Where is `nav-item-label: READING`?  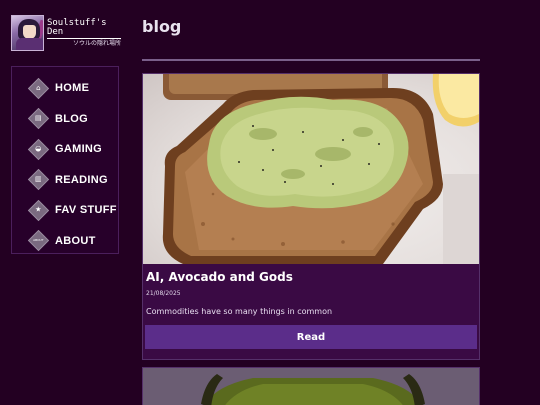
nav-item-label: READING is located at coordinates (81, 179).